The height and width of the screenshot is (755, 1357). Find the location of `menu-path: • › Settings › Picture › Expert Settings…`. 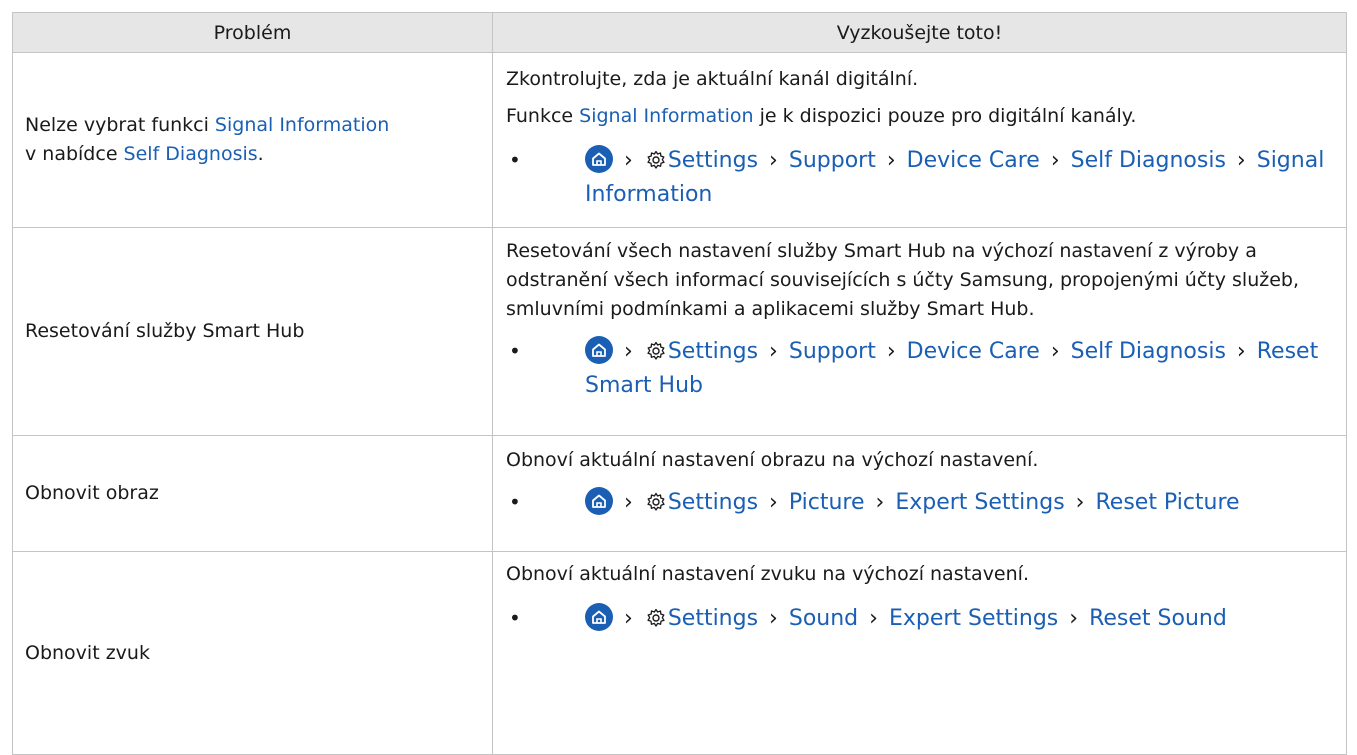

menu-path: • › Settings › Picture › Expert Settings… is located at coordinates (920, 504).